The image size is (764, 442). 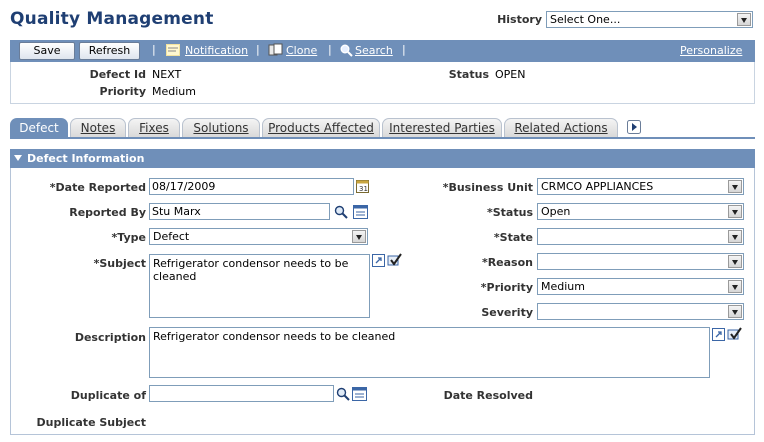 What do you see at coordinates (112, 19) in the screenshot?
I see `page-title: Quality Management` at bounding box center [112, 19].